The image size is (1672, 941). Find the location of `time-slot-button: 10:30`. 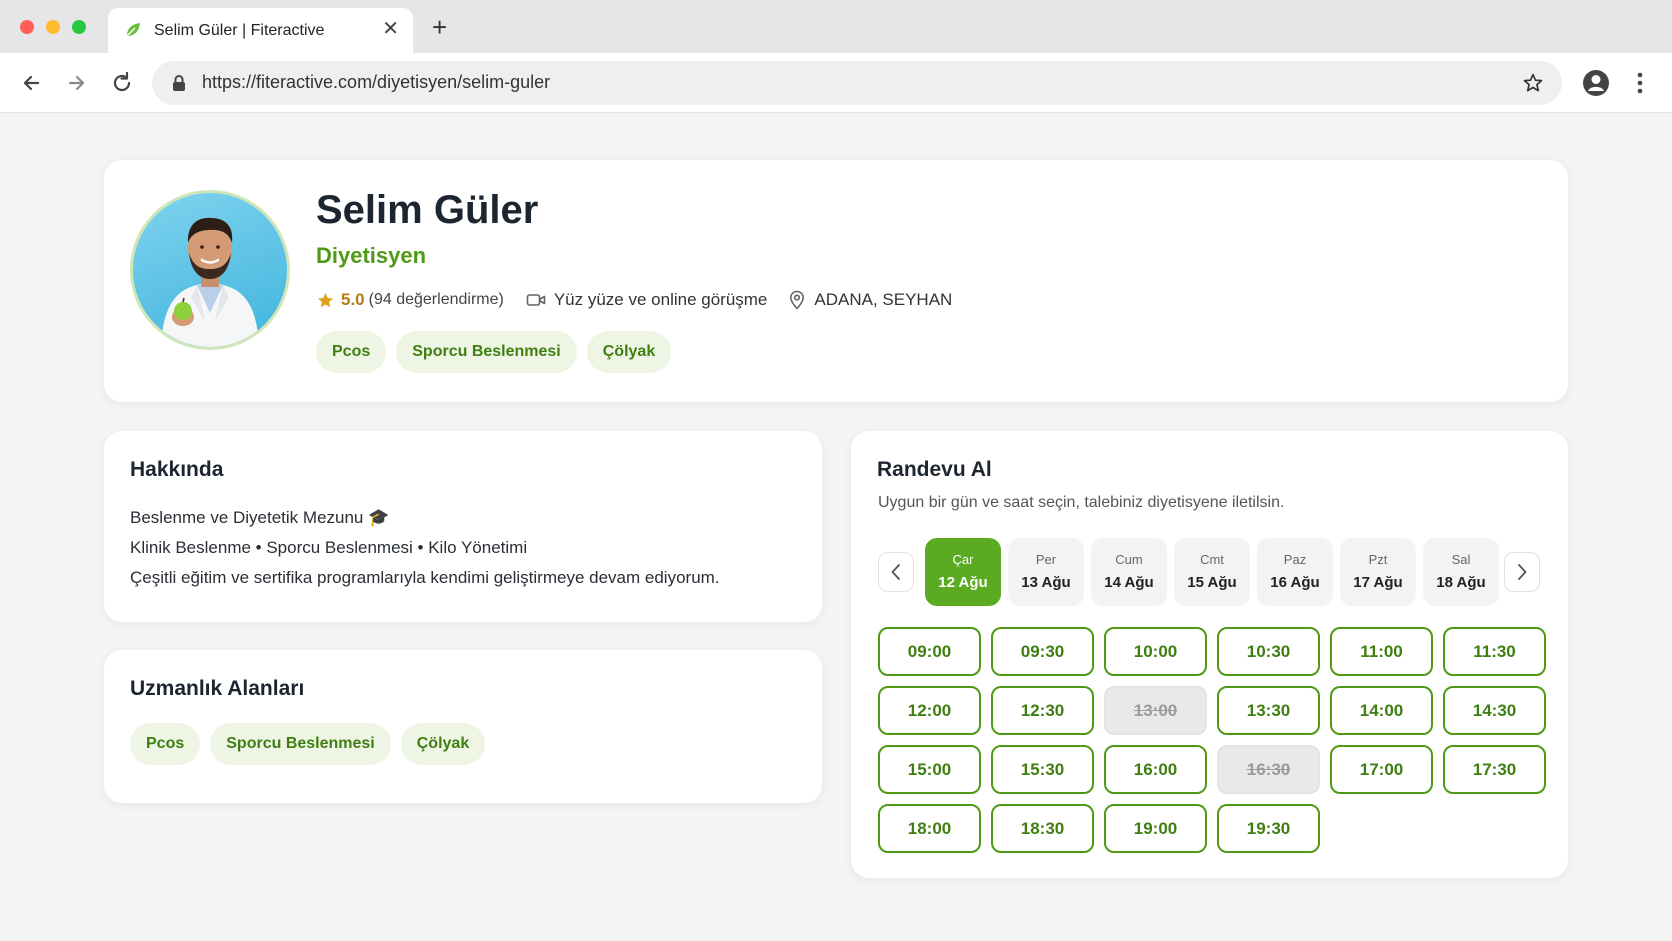

time-slot-button: 10:30 is located at coordinates (1268, 651).